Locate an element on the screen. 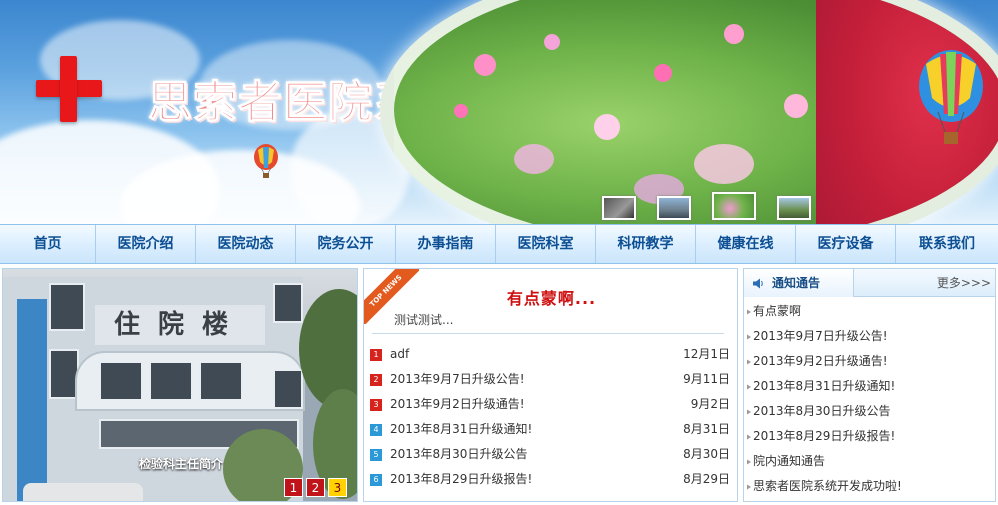 Image resolution: width=998 pixels, height=505 pixels. news-item-title: 2013年8月30日升级公告 is located at coordinates (536, 454).